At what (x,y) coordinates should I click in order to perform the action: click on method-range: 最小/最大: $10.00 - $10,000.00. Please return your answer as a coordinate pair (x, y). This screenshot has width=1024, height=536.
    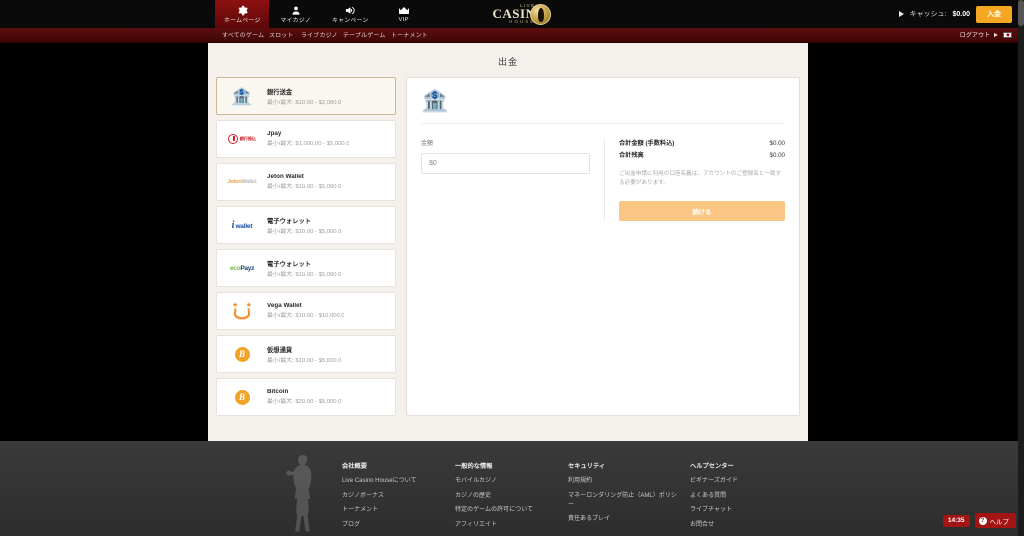
    Looking at the image, I should click on (306, 315).